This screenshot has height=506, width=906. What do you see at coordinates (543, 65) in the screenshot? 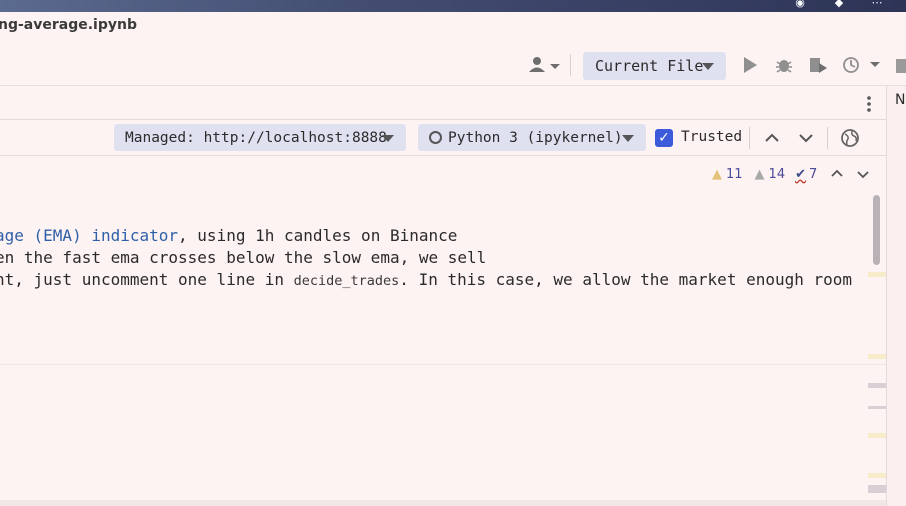
I see `user-icon` at bounding box center [543, 65].